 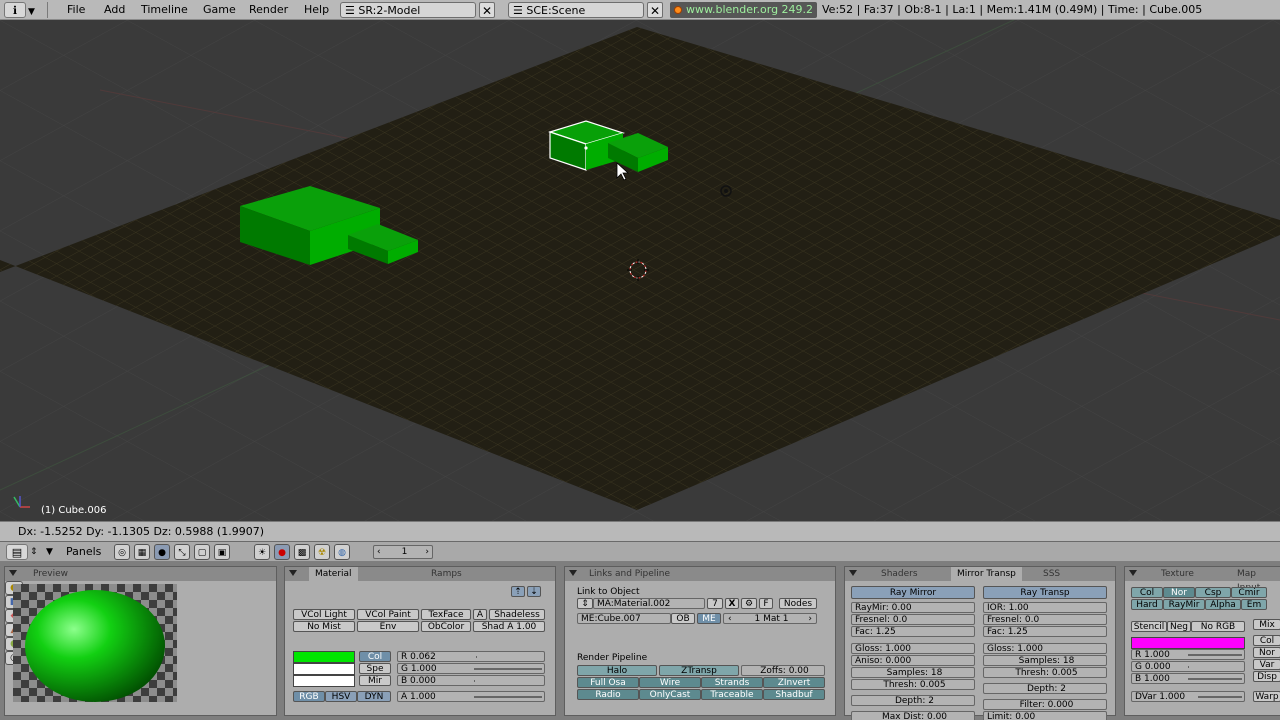 I want to click on material-browse-icon: ⇕, so click(x=585, y=603).